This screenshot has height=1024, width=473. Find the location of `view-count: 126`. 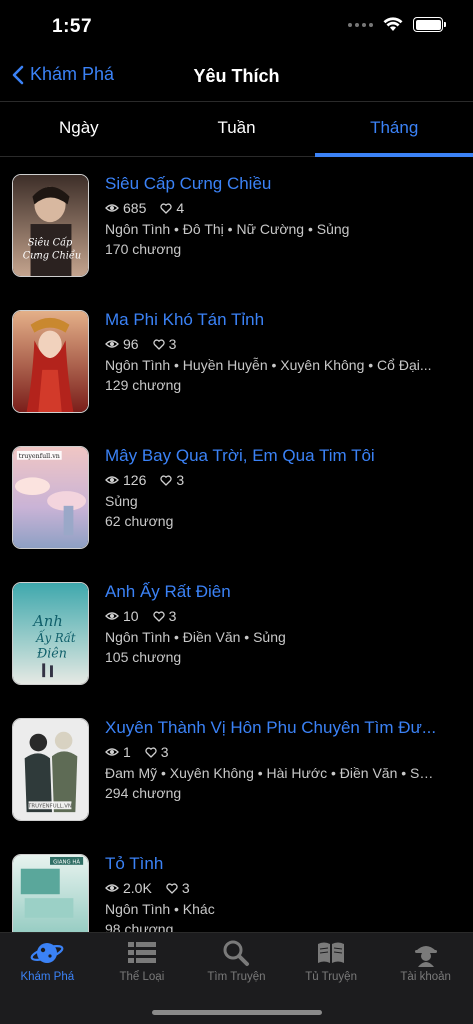

view-count: 126 is located at coordinates (135, 480).